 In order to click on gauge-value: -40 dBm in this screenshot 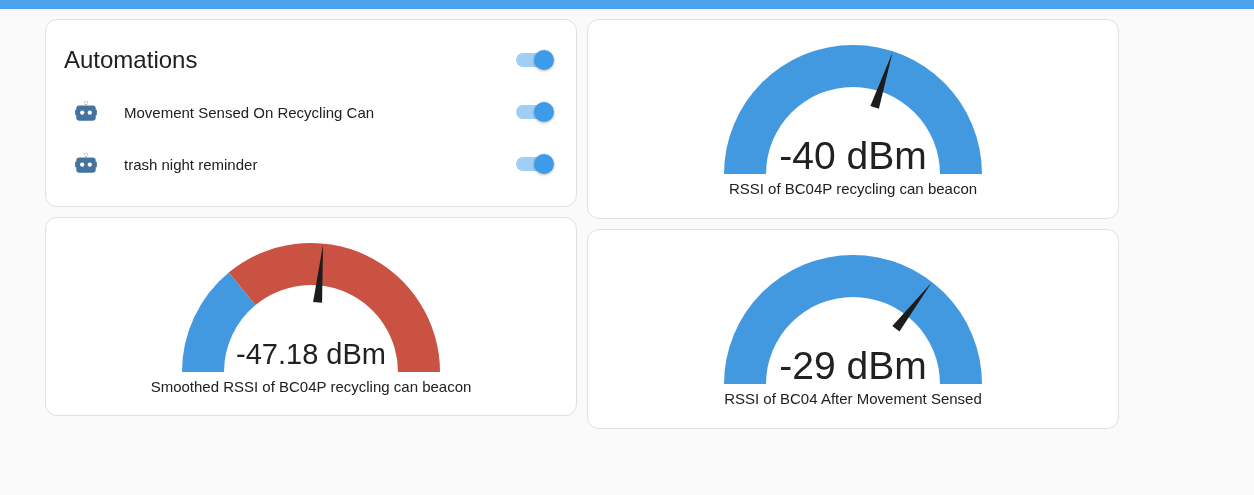, I will do `click(853, 156)`.